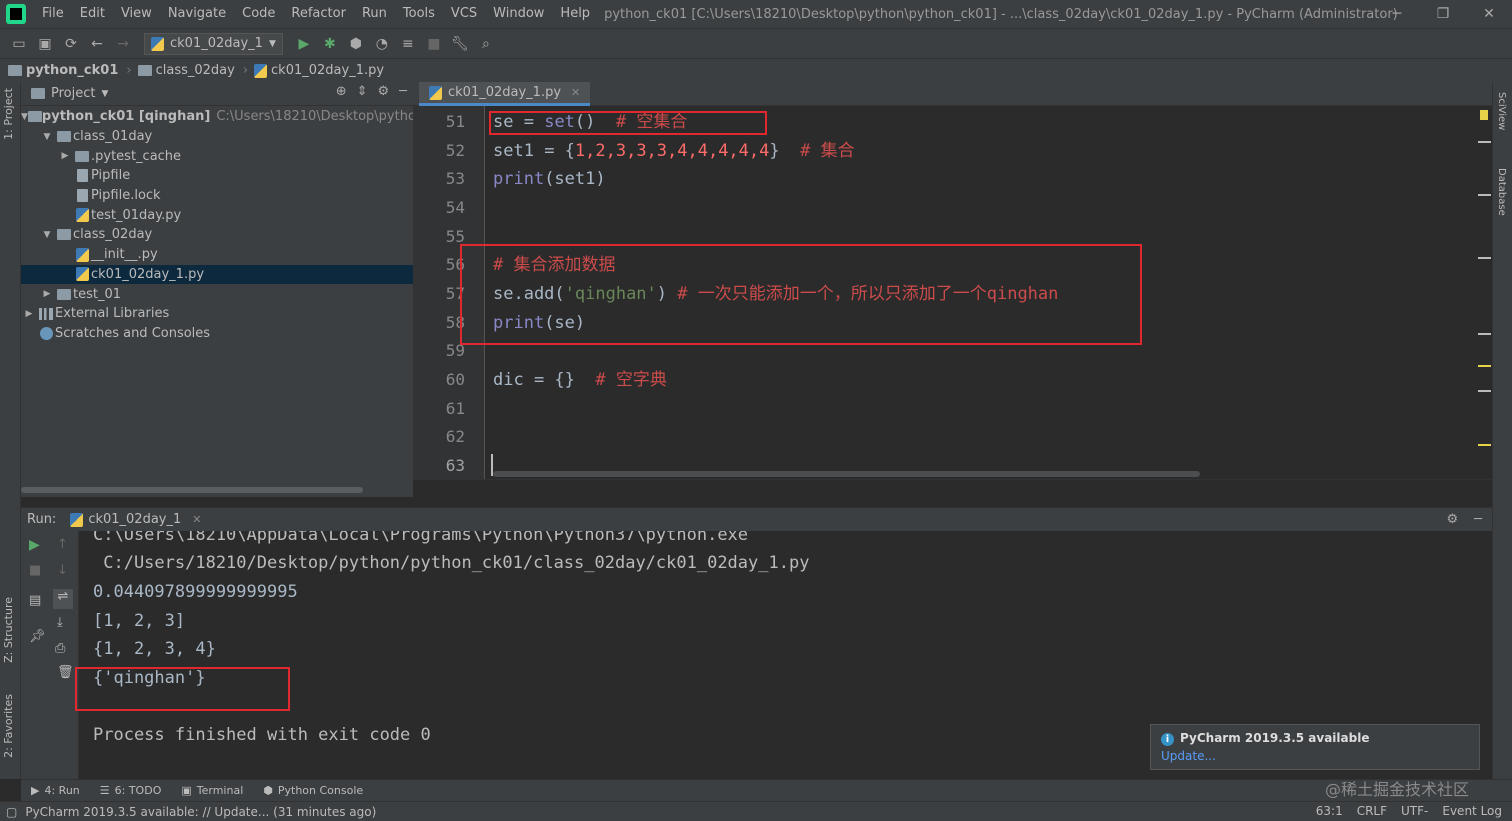 Image resolution: width=1512 pixels, height=821 pixels. I want to click on menu-run: Run, so click(374, 14).